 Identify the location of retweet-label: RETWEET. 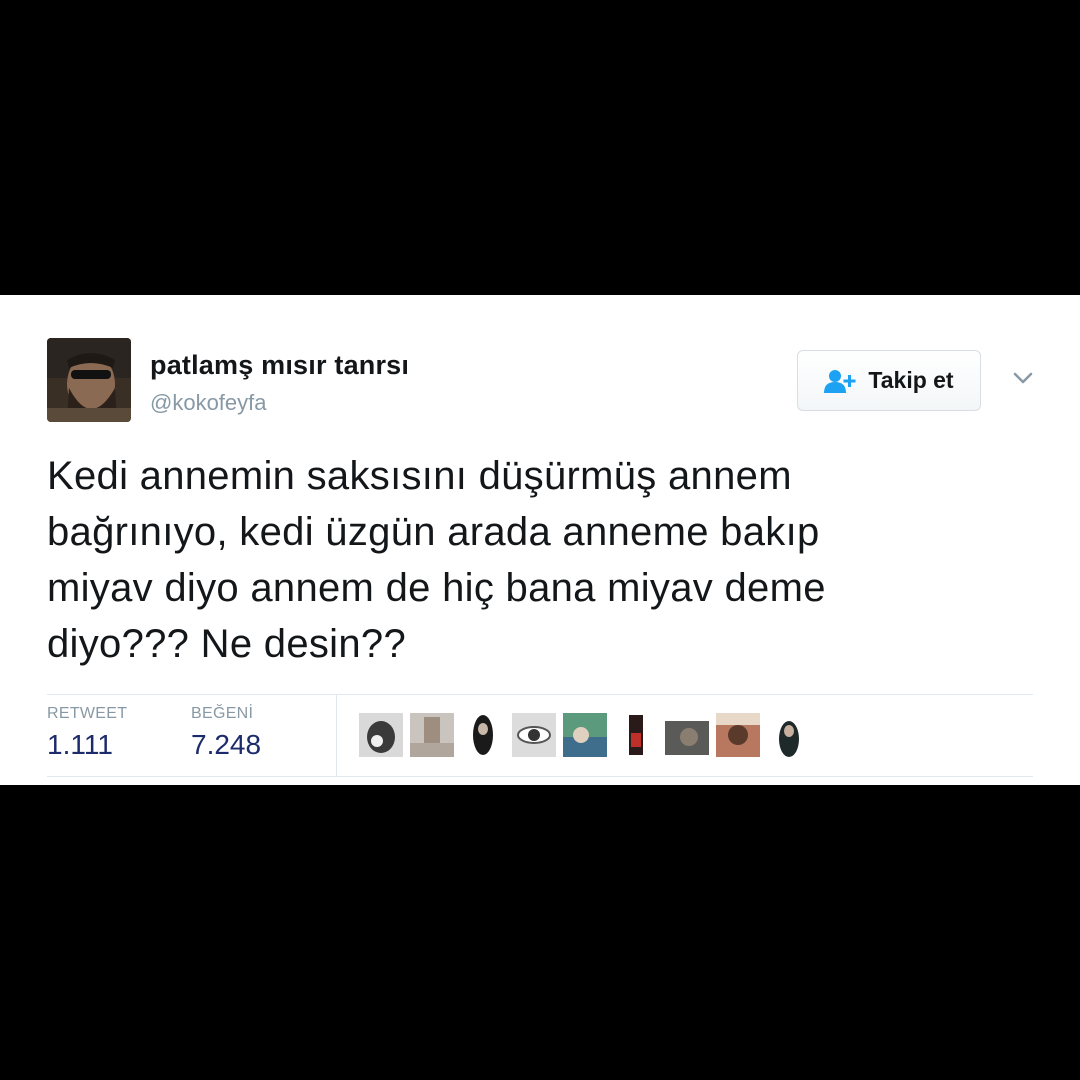
(87, 713).